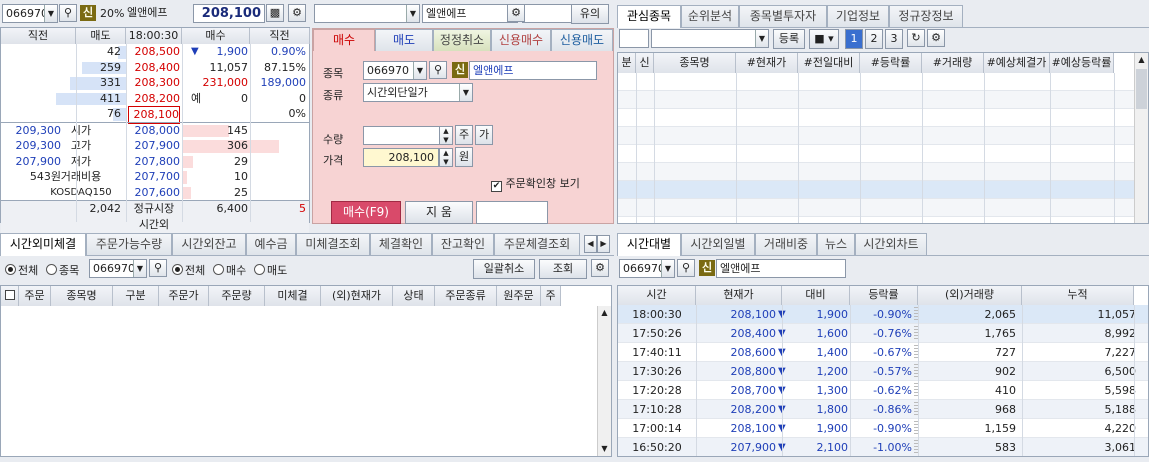 The height and width of the screenshot is (462, 1149). Describe the element at coordinates (710, 16) in the screenshot. I see `tab-ranking: 순위분석` at that location.